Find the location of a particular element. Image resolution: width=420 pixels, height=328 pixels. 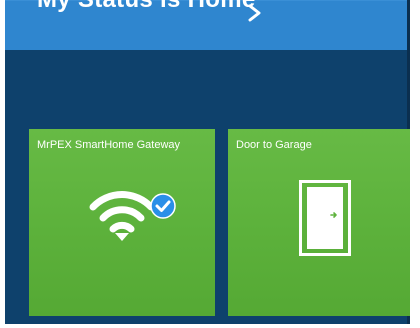

checkmark-badge-icon is located at coordinates (163, 208).